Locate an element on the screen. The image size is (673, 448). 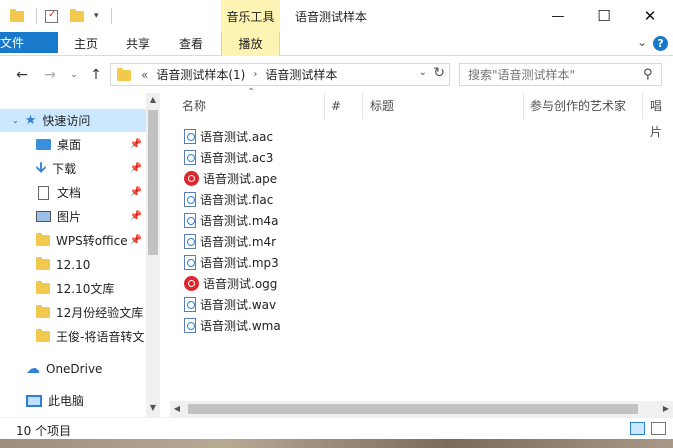
nav-item-label: 下载 is located at coordinates (64, 169).